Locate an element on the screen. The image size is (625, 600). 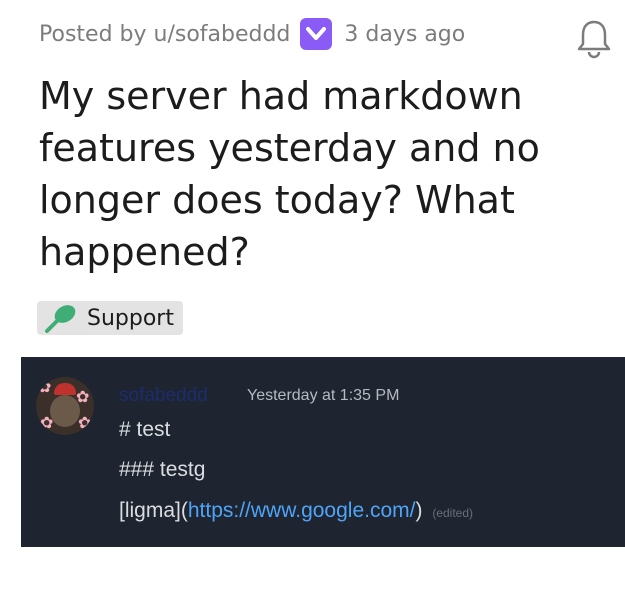
leaf-icon is located at coordinates (60, 319).